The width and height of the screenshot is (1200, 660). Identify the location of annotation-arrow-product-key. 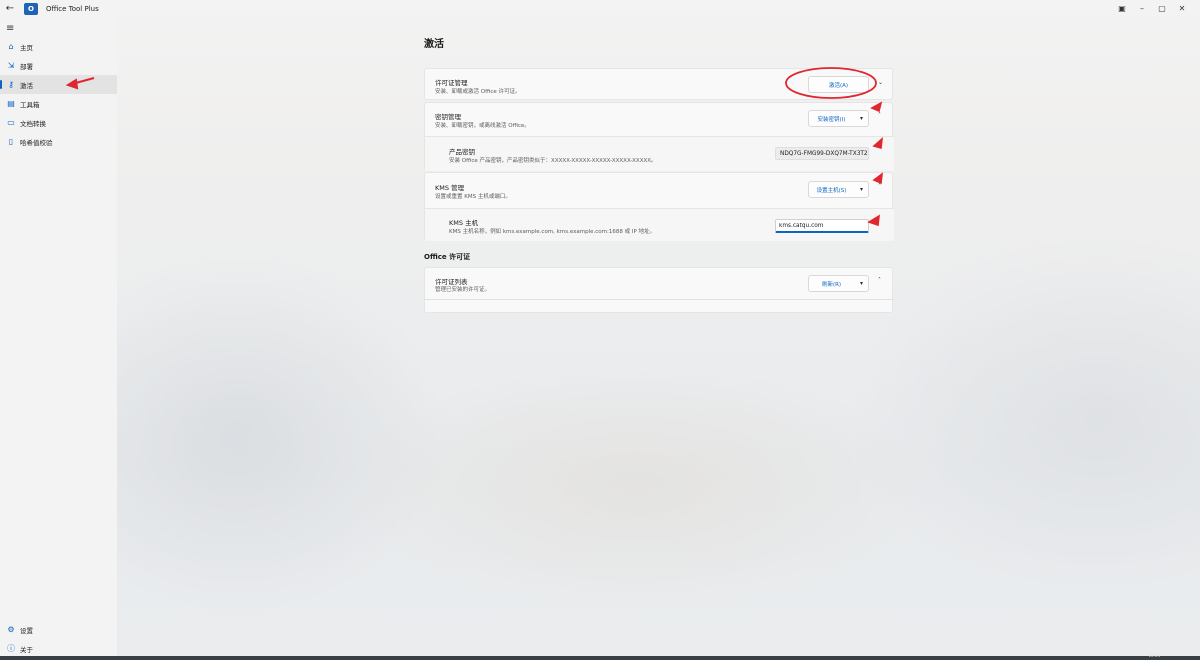
(878, 143).